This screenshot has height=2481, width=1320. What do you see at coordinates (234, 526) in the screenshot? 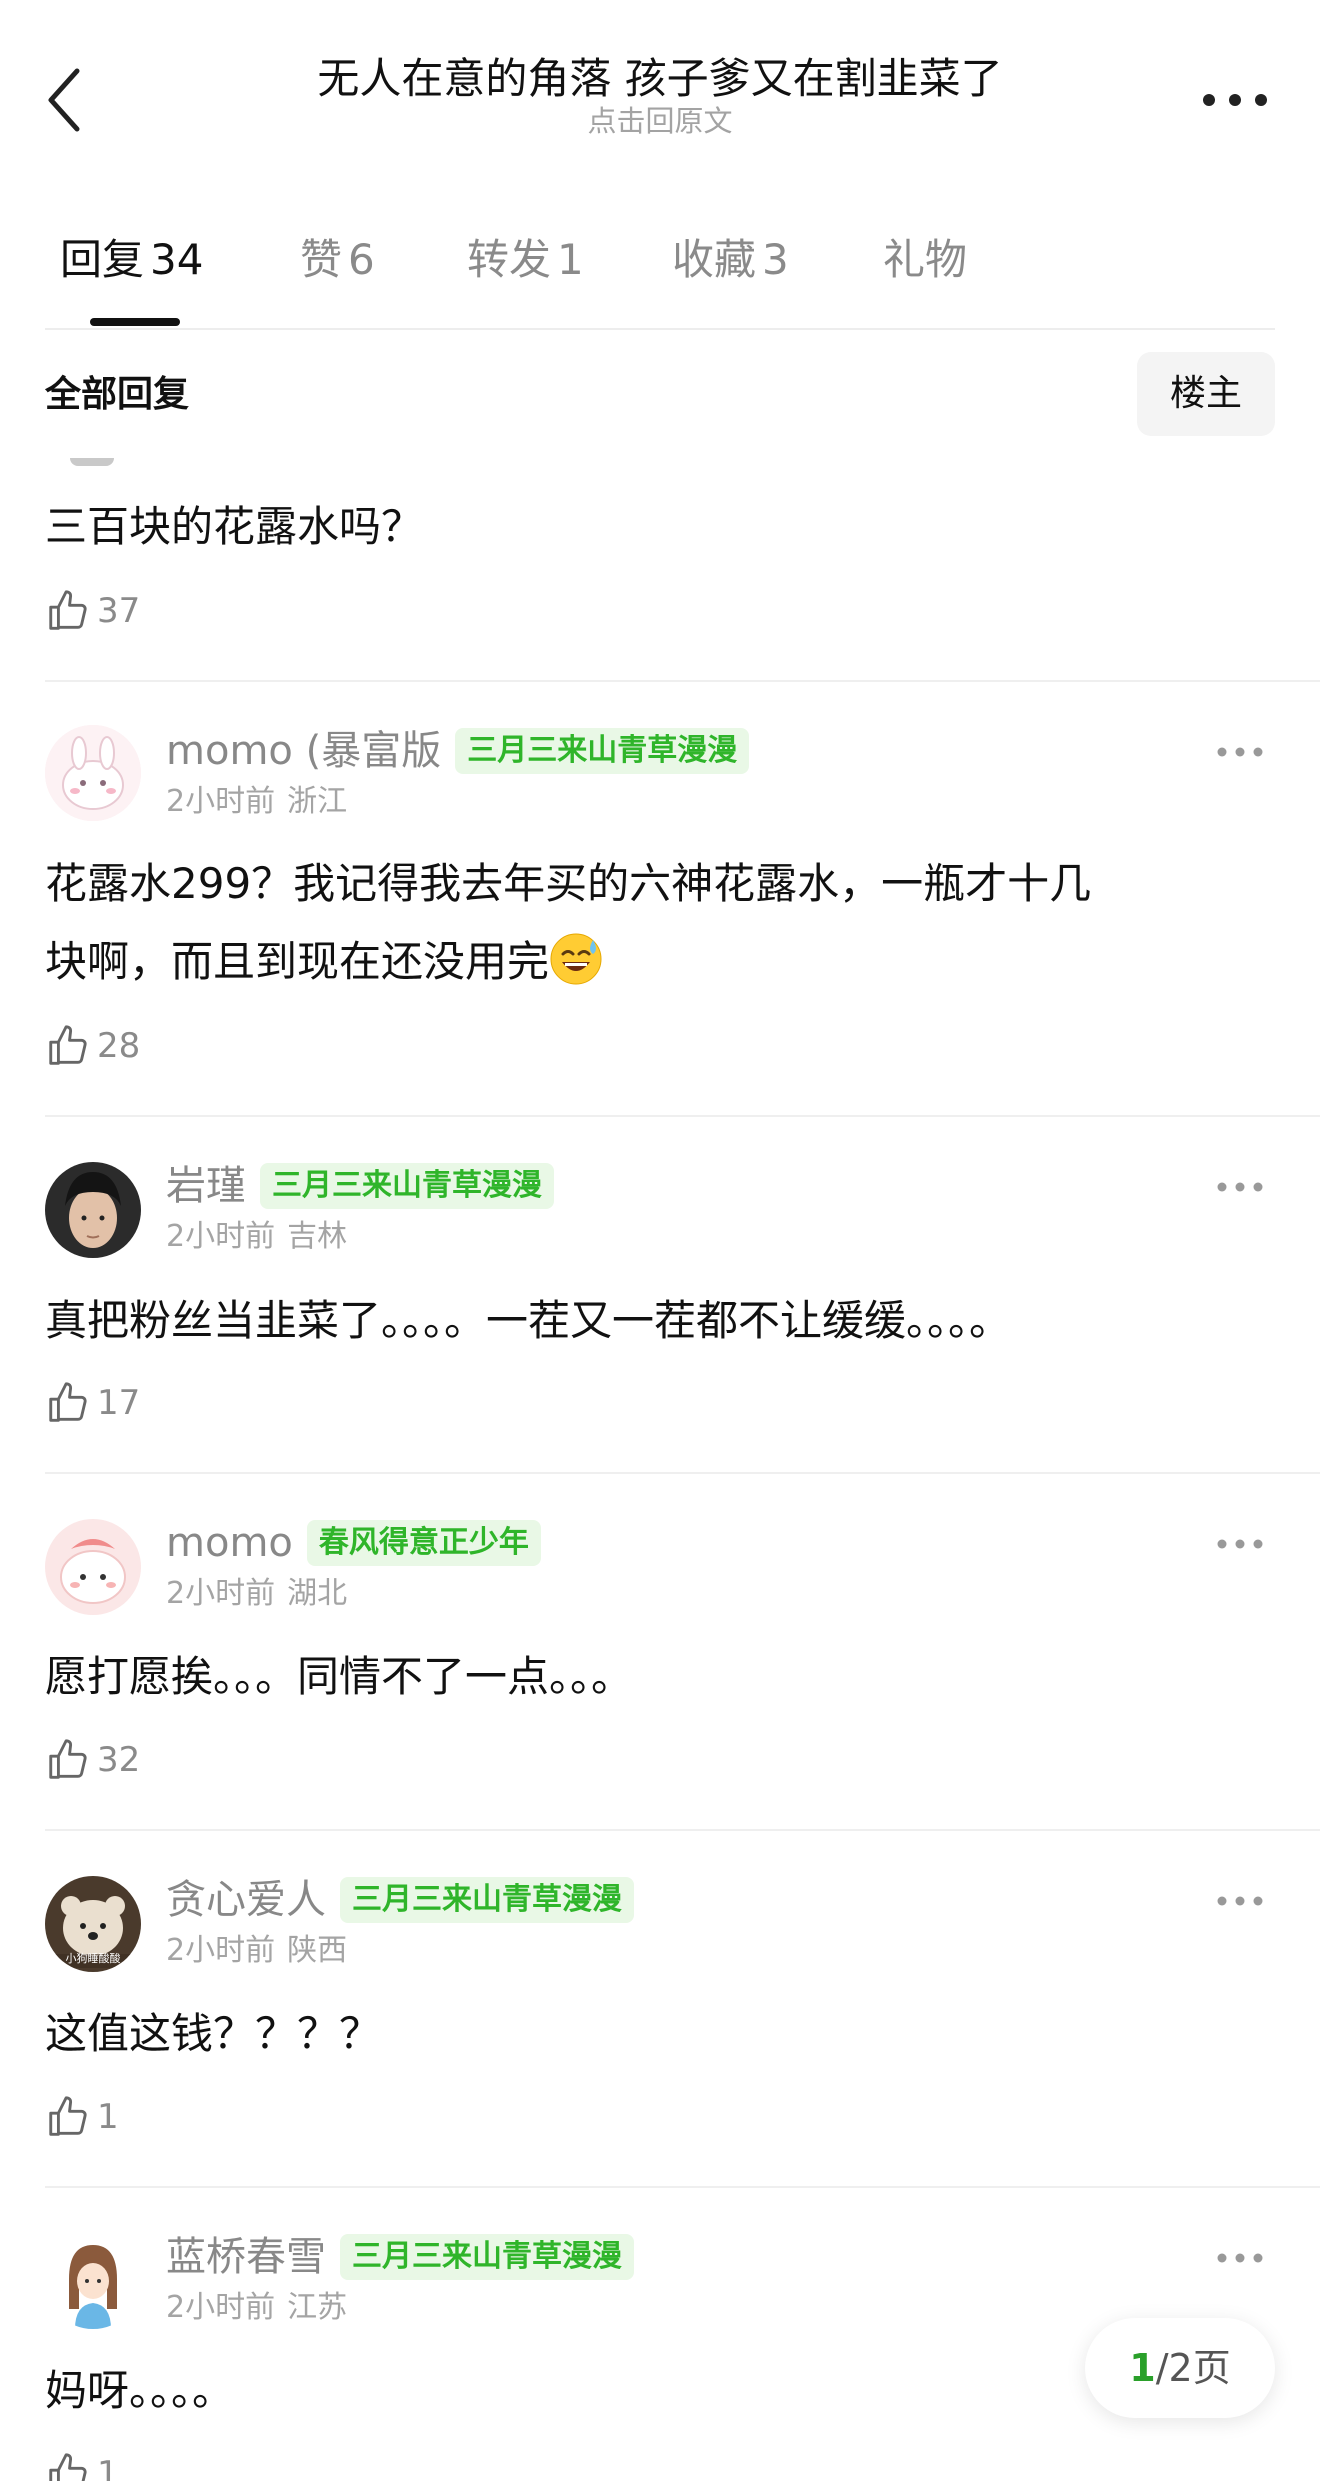
I see `comment-text: 三百块的花露水吗？` at bounding box center [234, 526].